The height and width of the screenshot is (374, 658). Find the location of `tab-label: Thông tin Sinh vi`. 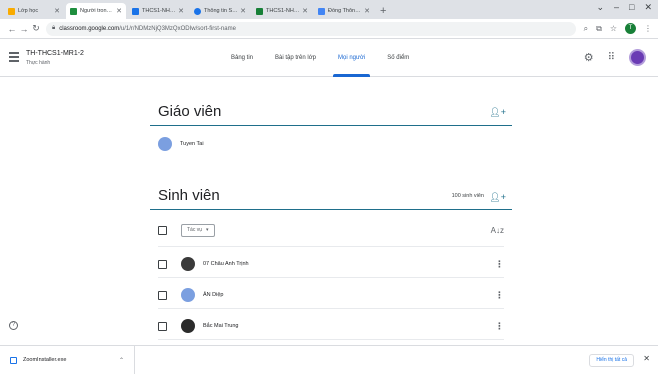

tab-label: Thông tin Sinh vi is located at coordinates (221, 11).